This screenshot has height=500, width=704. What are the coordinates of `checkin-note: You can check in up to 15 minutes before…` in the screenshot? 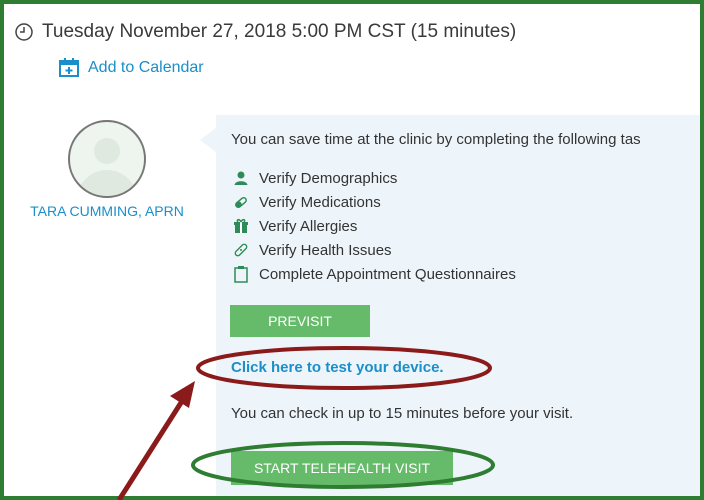 It's located at (402, 413).